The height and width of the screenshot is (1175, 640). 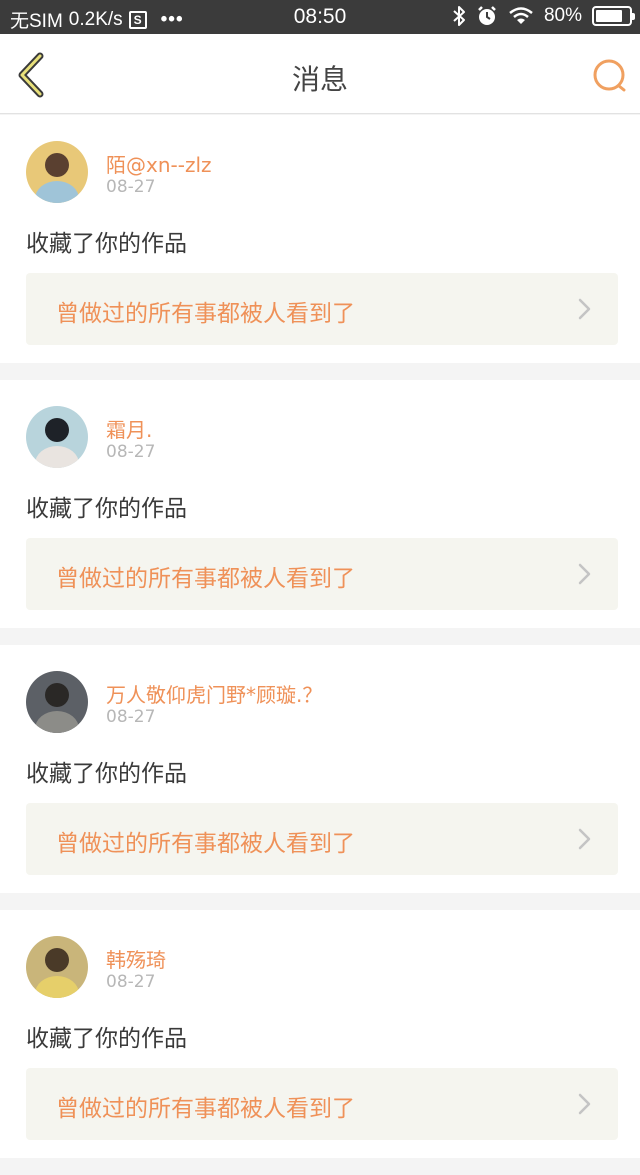 What do you see at coordinates (214, 693) in the screenshot?
I see `username: 万人敬仰虎门野*顾璇.？` at bounding box center [214, 693].